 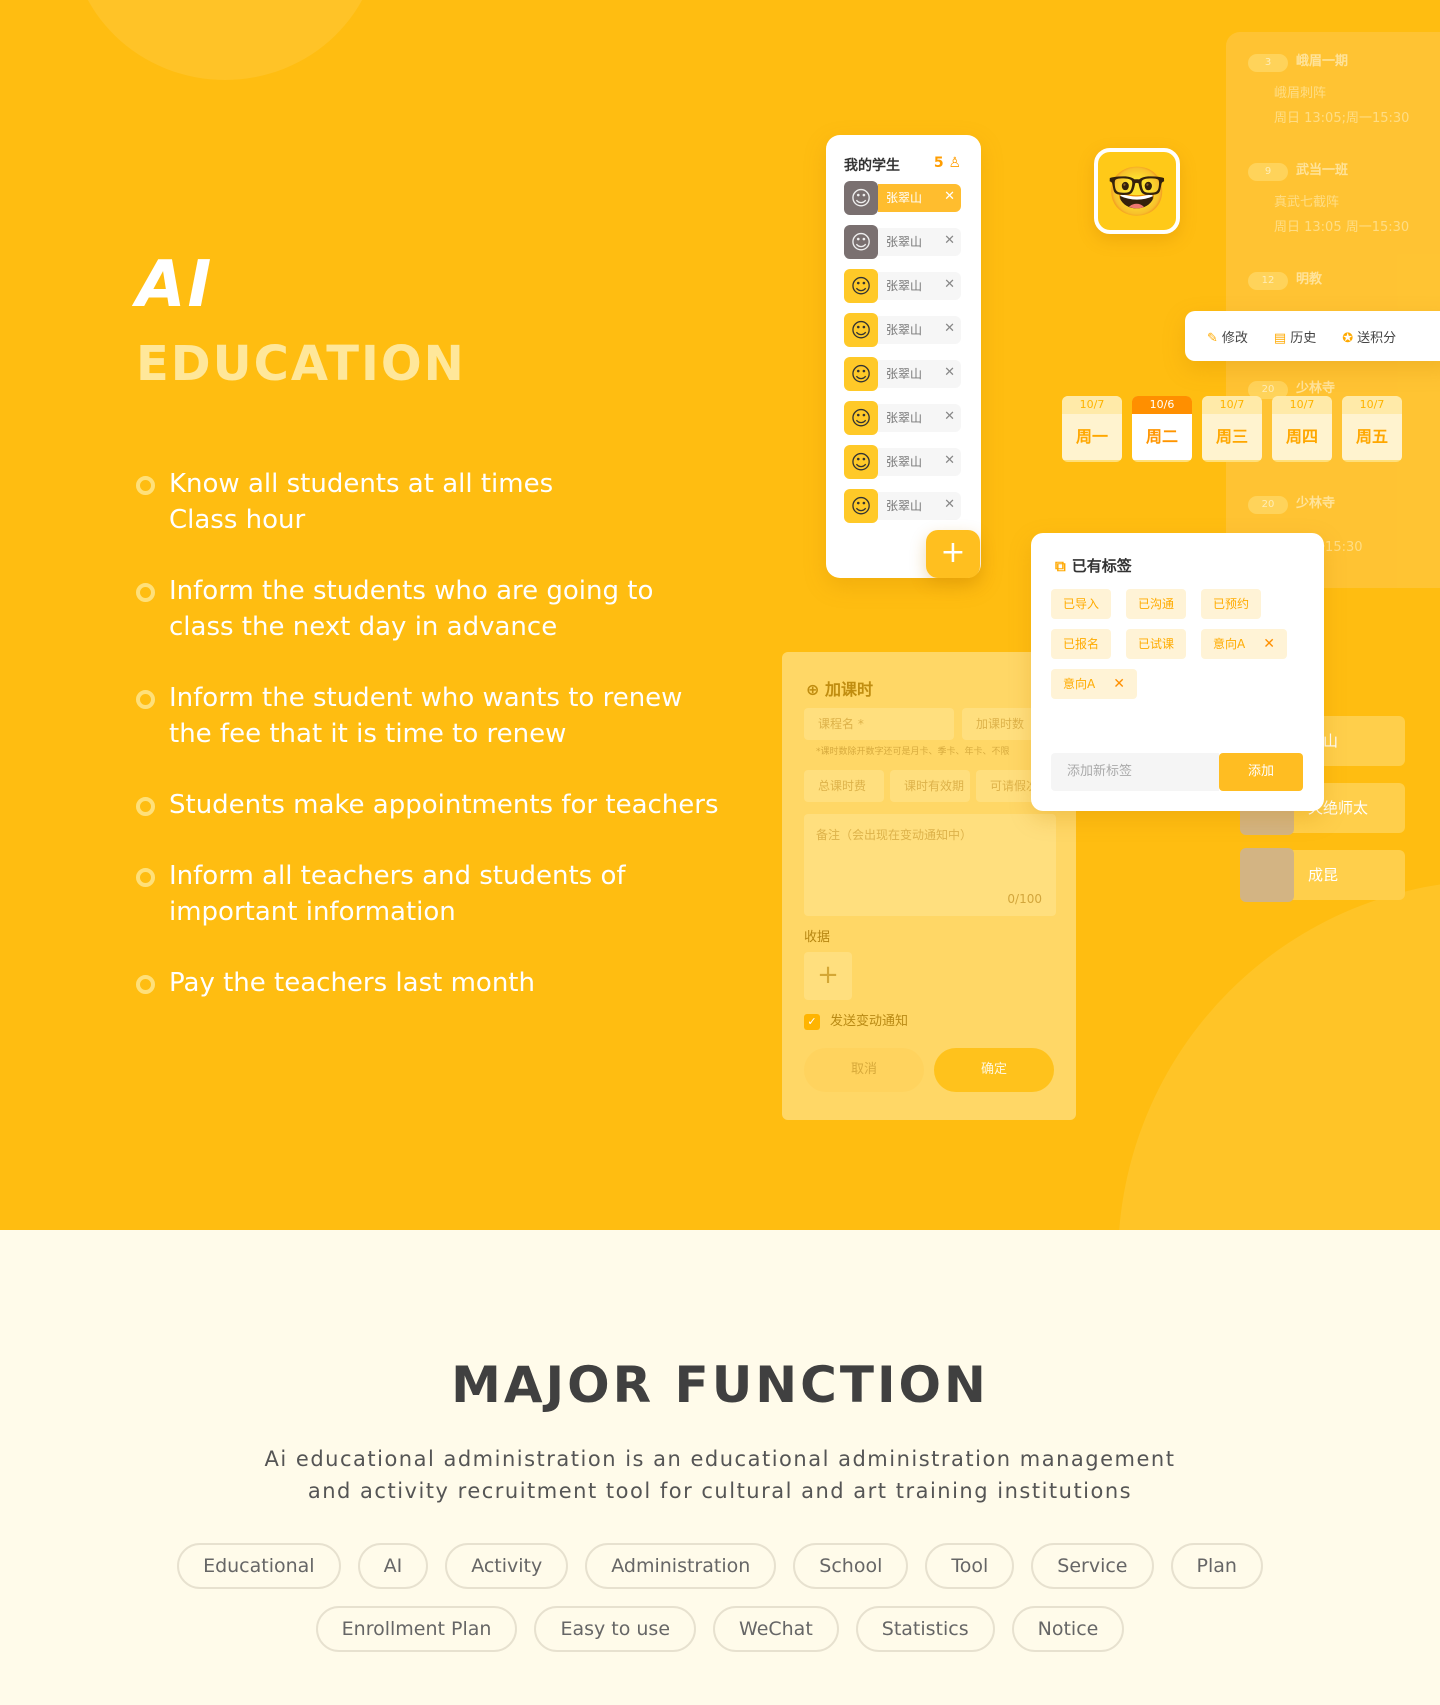 I want to click on teacher-name: 成昆, so click(x=1323, y=875).